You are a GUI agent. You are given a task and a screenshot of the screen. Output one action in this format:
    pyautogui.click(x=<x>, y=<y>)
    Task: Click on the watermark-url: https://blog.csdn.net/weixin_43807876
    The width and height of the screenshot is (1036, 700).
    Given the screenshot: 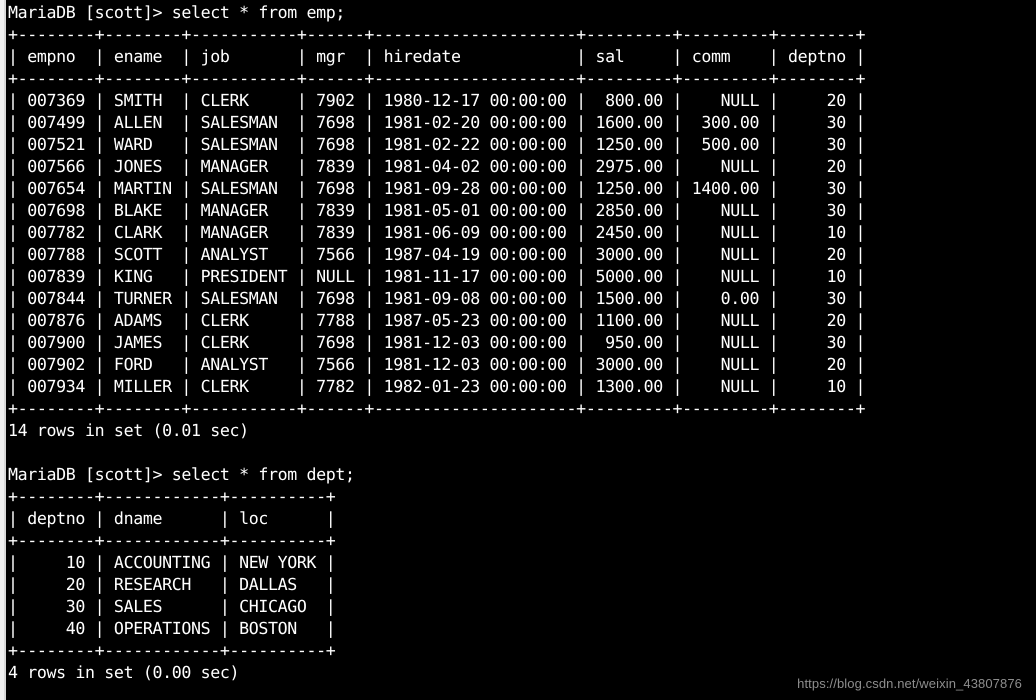 What is the action you would take?
    pyautogui.click(x=909, y=683)
    